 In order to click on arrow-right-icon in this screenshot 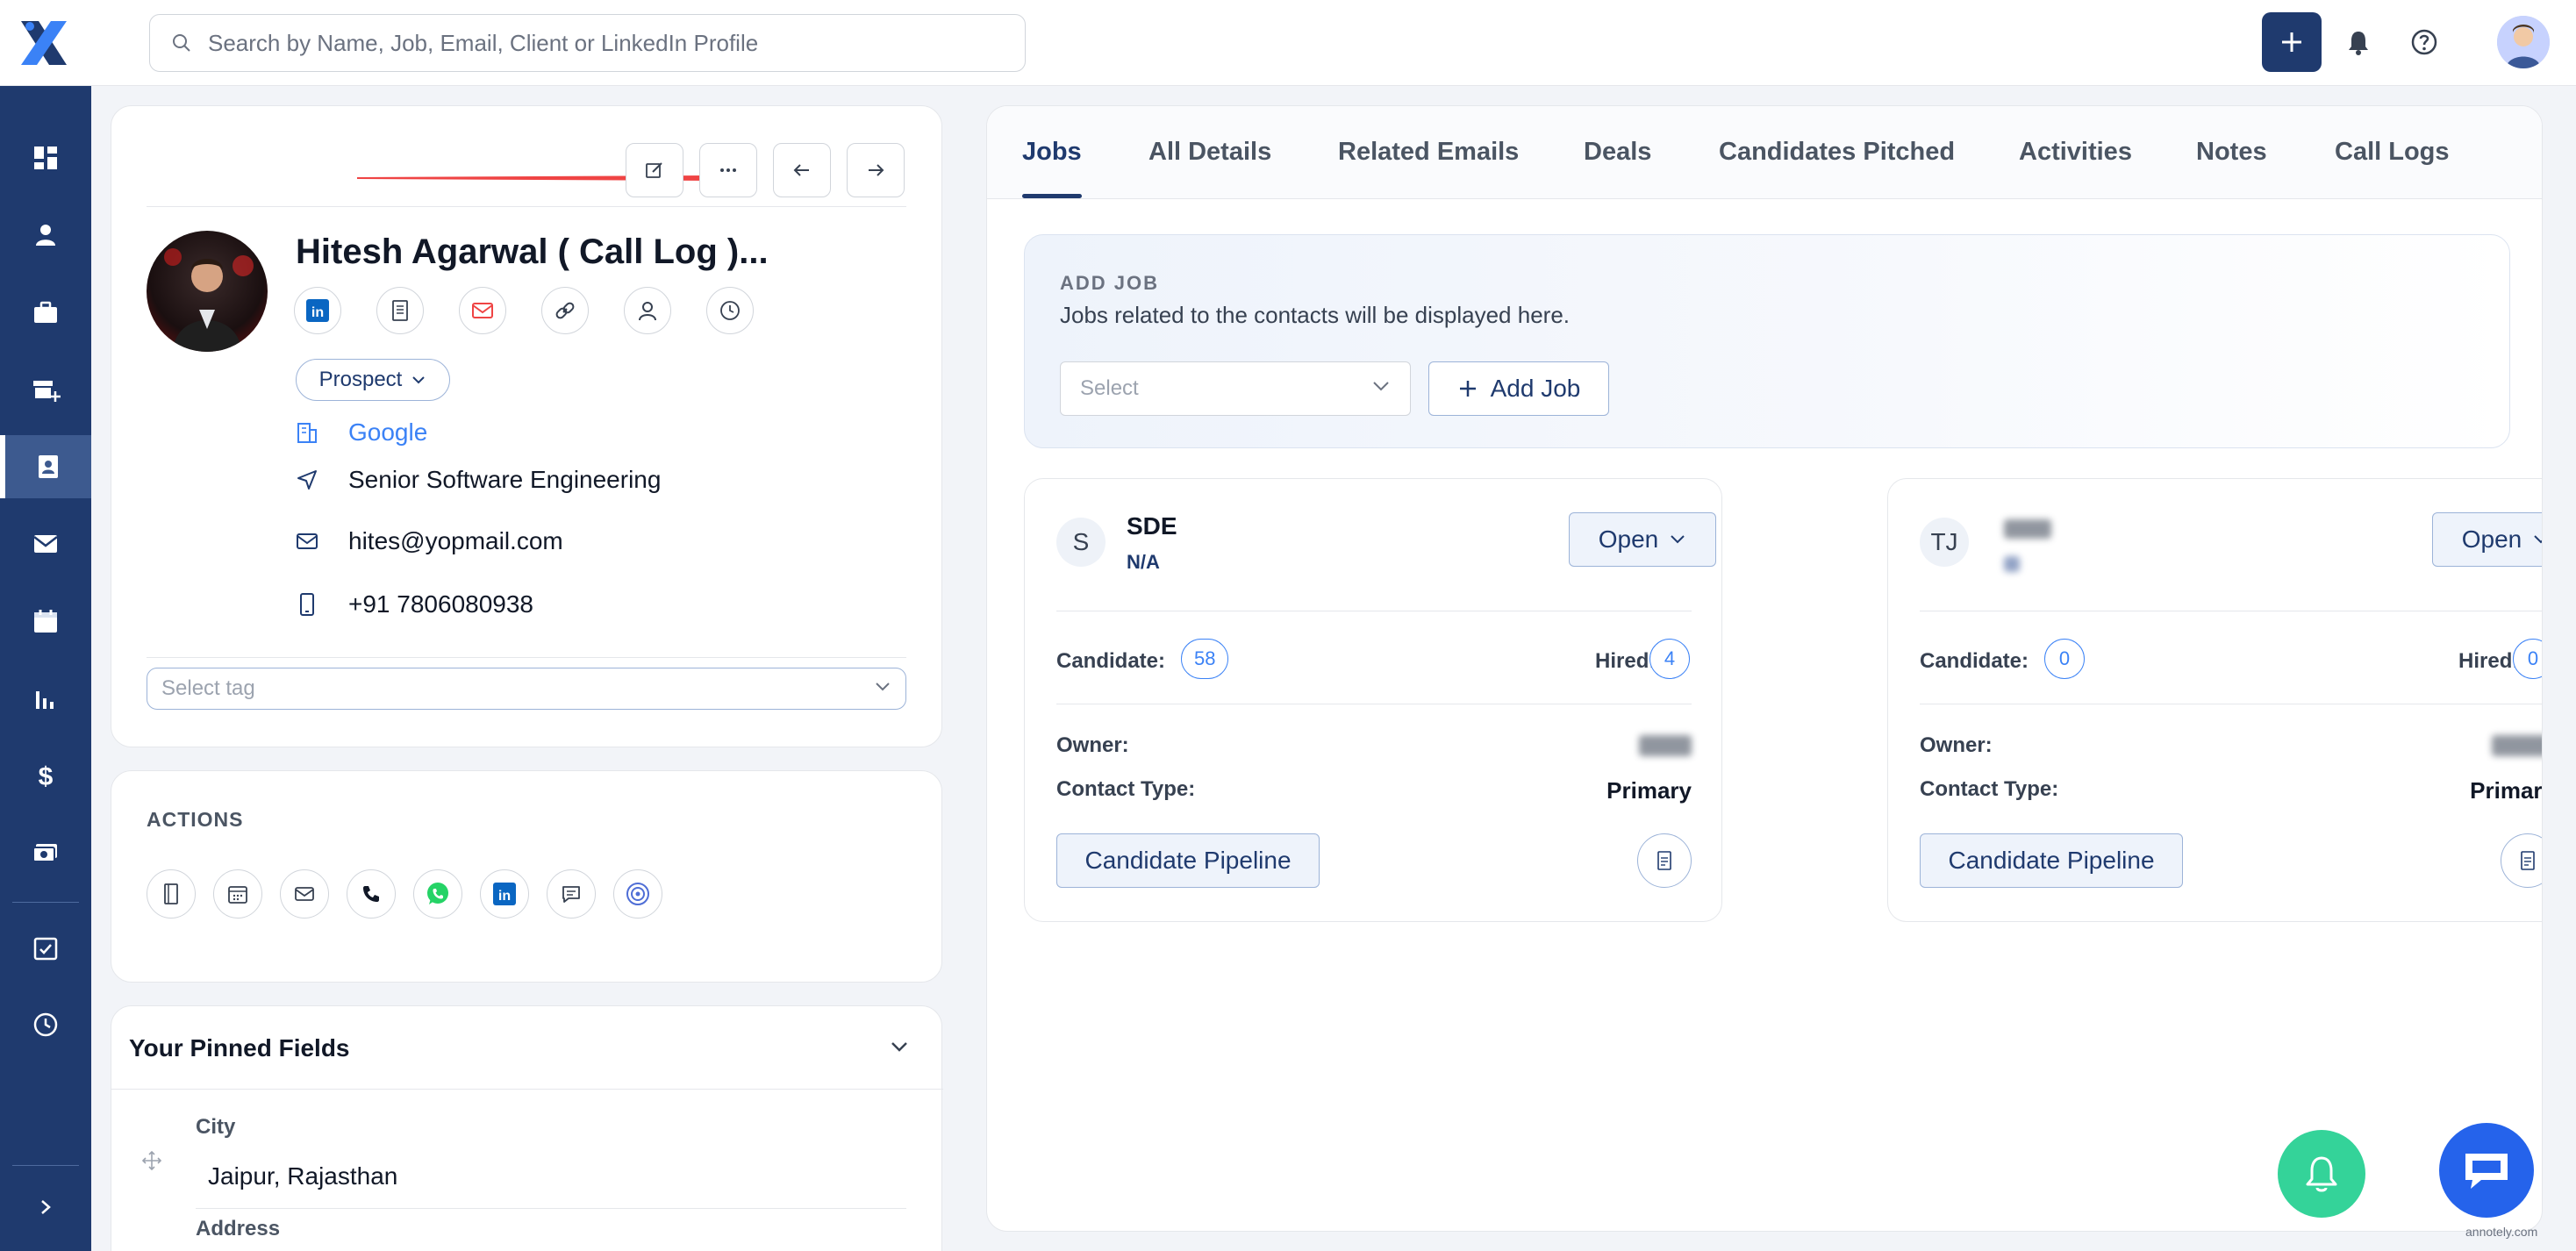, I will do `click(876, 170)`.